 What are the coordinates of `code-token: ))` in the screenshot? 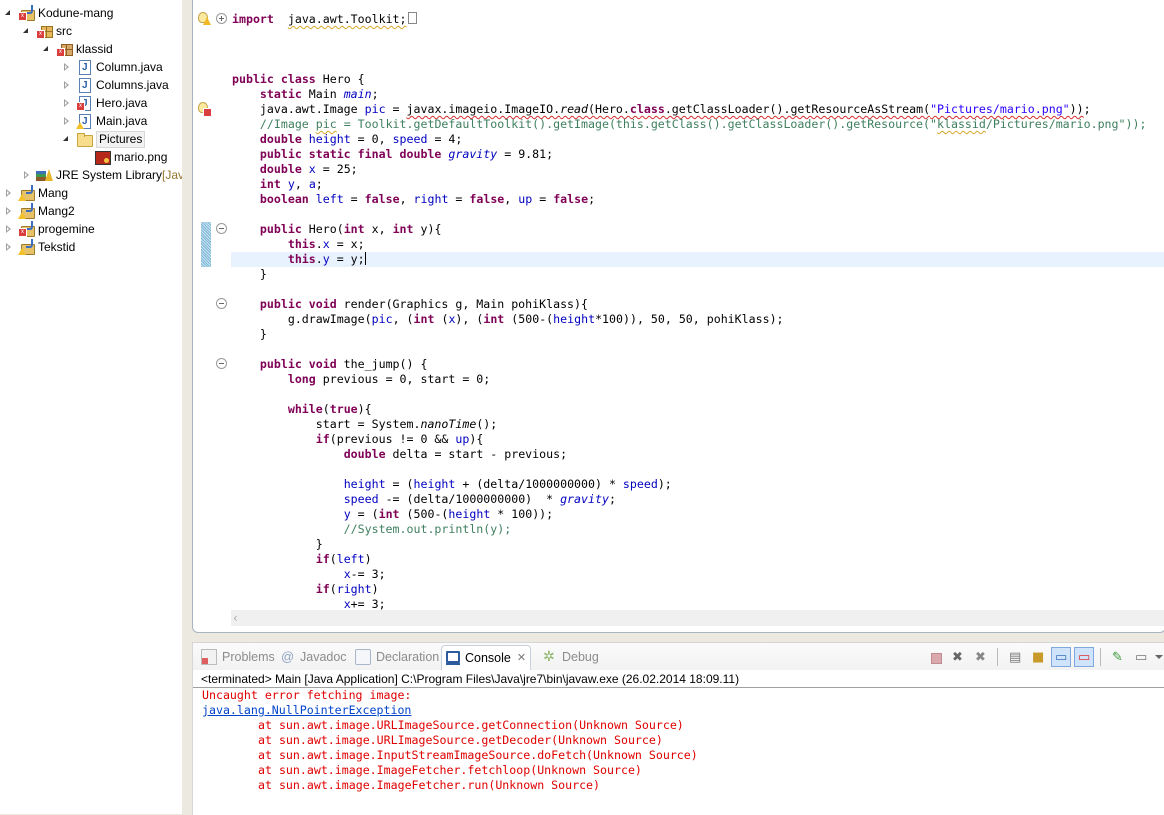 It's located at (1076, 109).